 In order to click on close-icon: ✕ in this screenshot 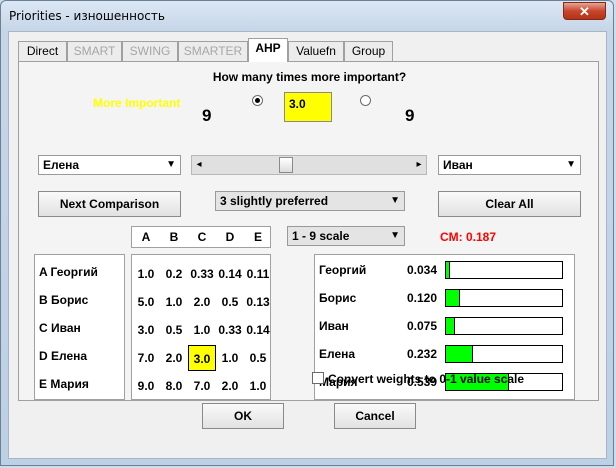, I will do `click(584, 11)`.